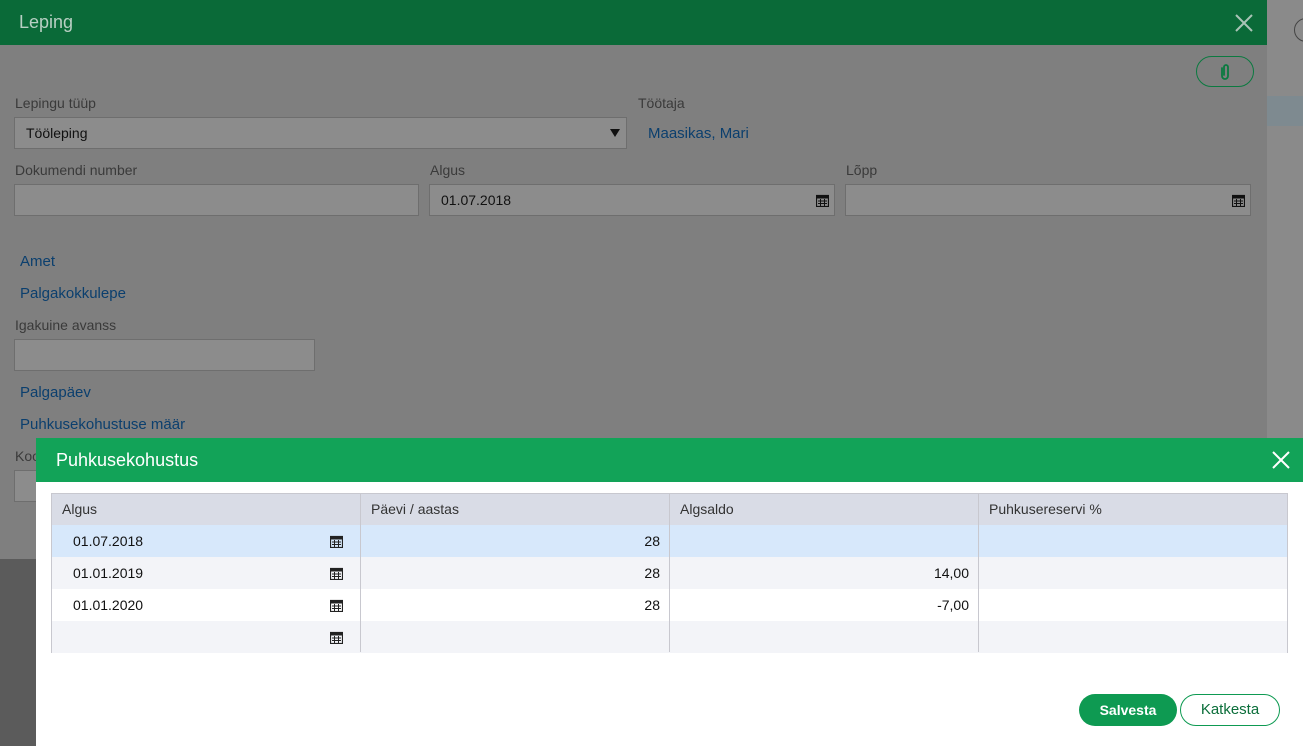 The width and height of the screenshot is (1303, 746). I want to click on cell-algus: 01.07.2018, so click(206, 541).